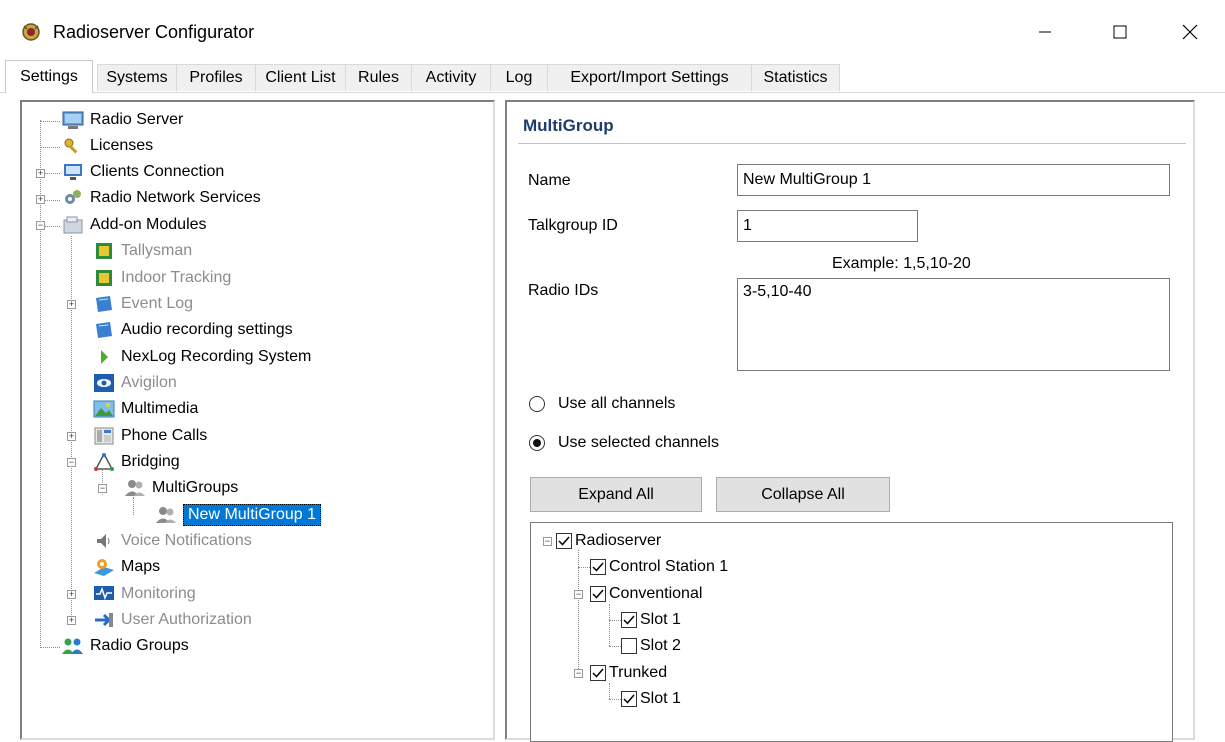  What do you see at coordinates (451, 77) in the screenshot?
I see `tab-activity: Activity` at bounding box center [451, 77].